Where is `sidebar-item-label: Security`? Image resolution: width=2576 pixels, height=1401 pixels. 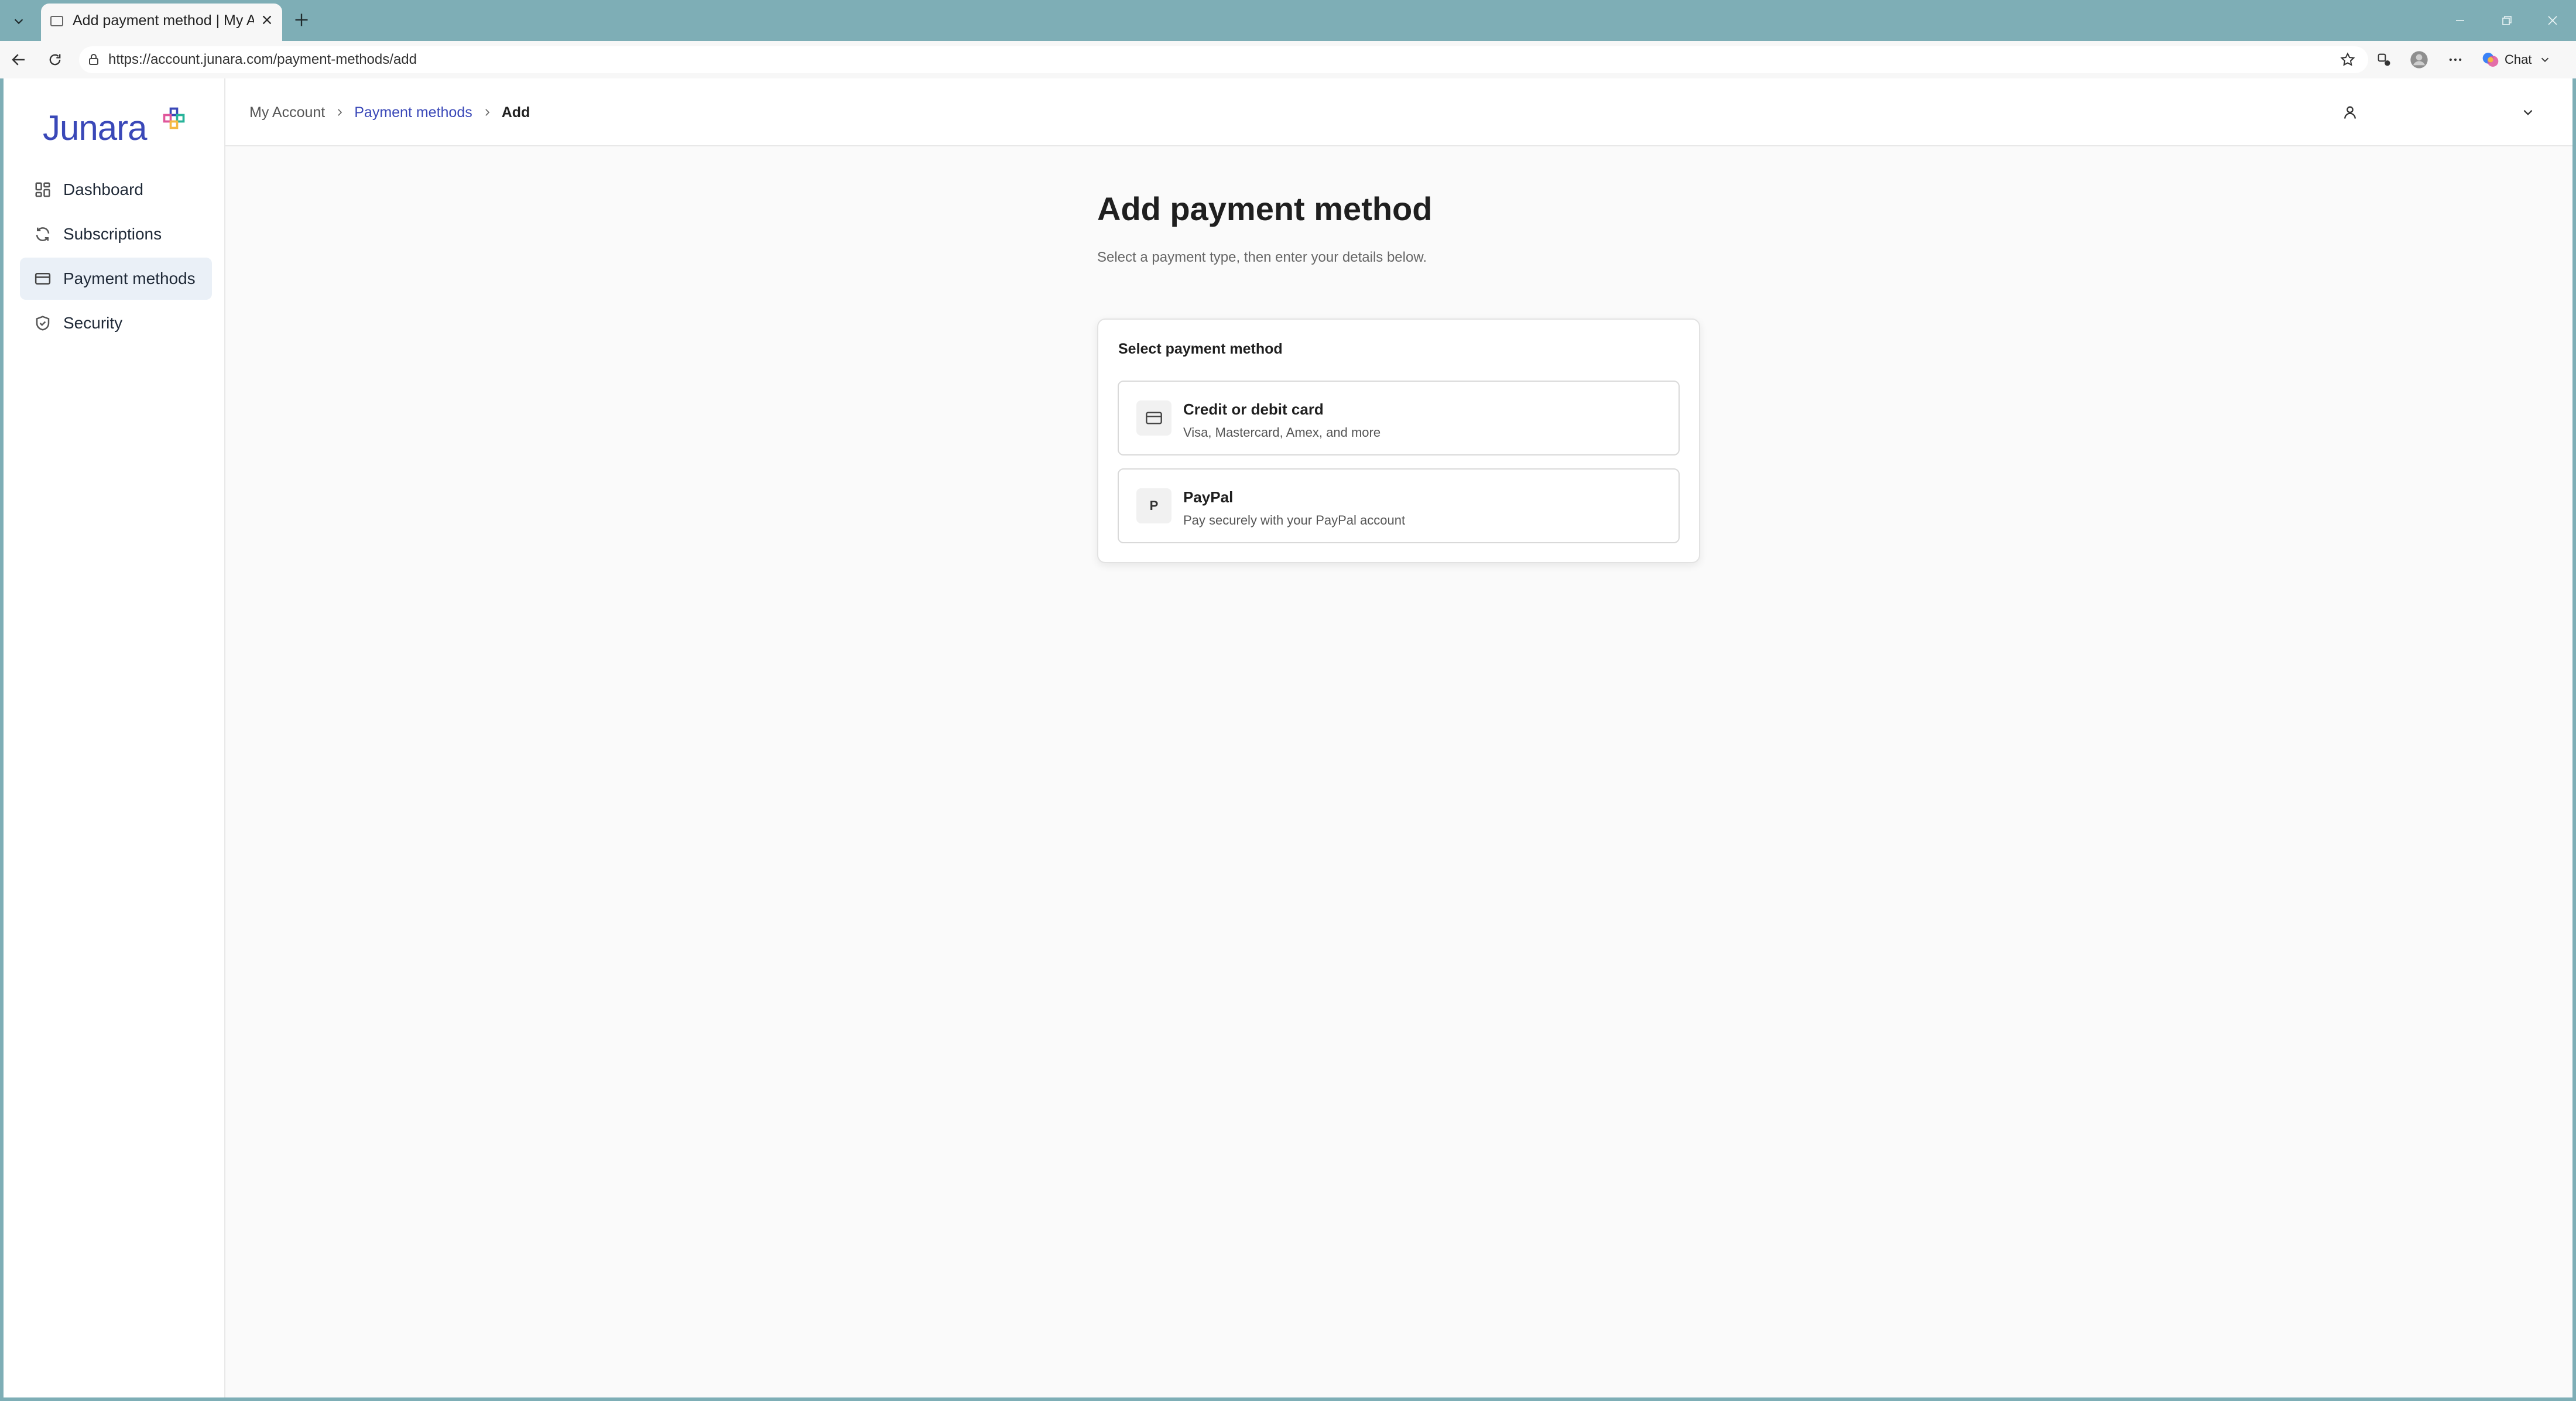
sidebar-item-label: Security is located at coordinates (93, 323).